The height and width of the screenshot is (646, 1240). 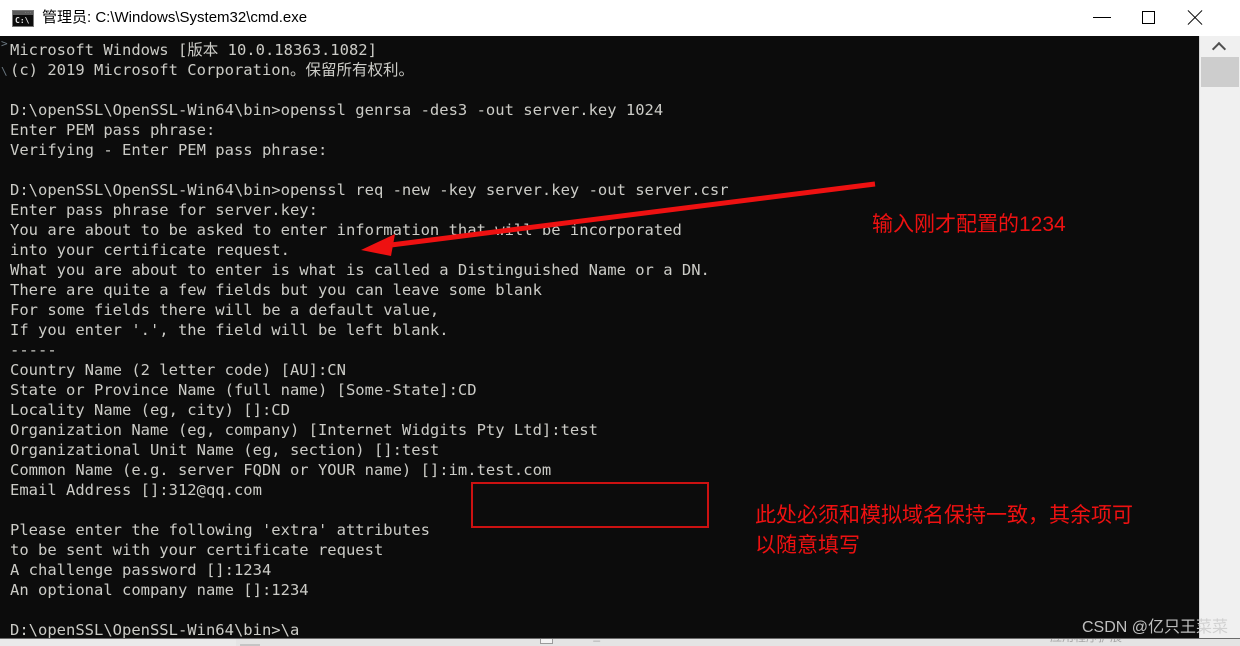 What do you see at coordinates (944, 515) in the screenshot?
I see `domain-annotation-line-1: 此处必须和模拟域名保持一致，其余项可` at bounding box center [944, 515].